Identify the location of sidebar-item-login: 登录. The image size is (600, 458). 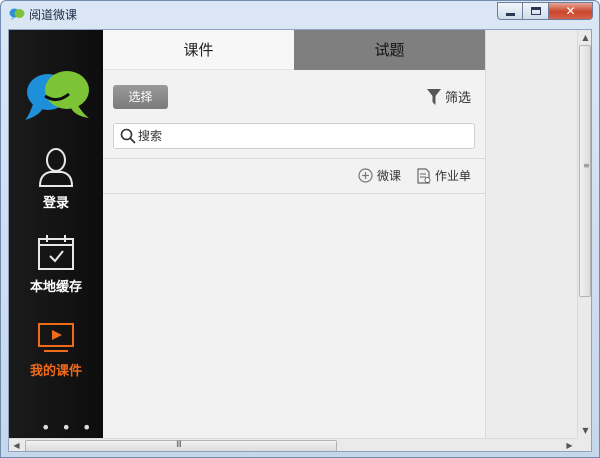
(56, 178).